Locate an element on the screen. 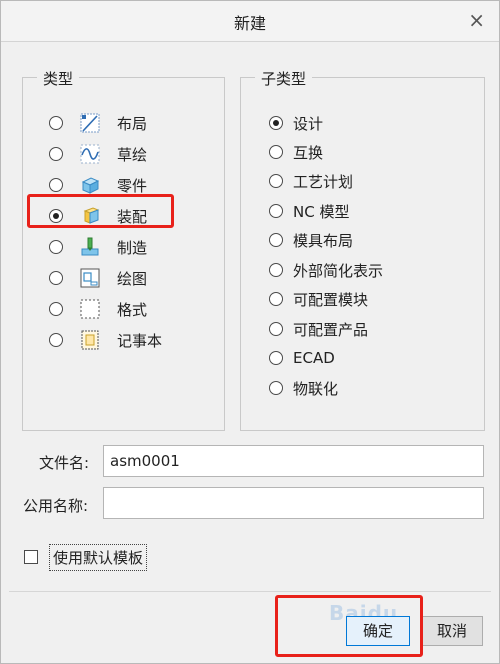 This screenshot has height=664, width=500. subtype-label: 模具布局 is located at coordinates (323, 240).